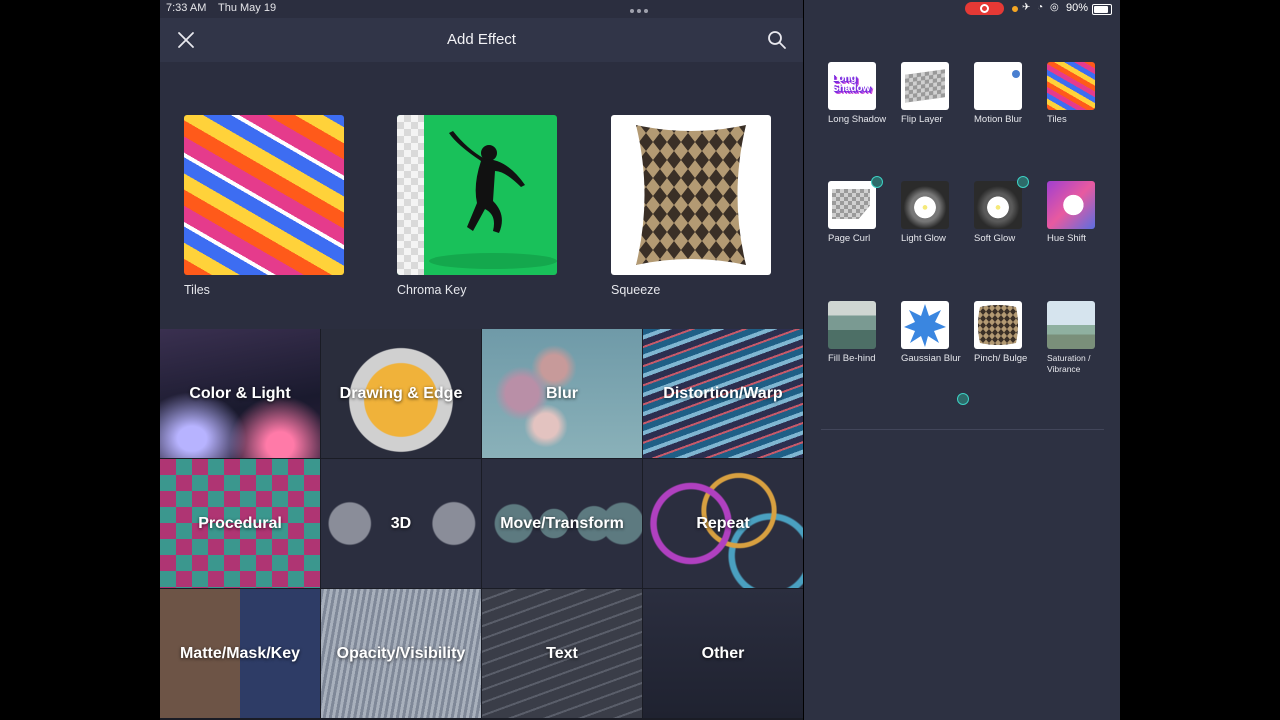  What do you see at coordinates (963, 399) in the screenshot?
I see `loading-clock-icon` at bounding box center [963, 399].